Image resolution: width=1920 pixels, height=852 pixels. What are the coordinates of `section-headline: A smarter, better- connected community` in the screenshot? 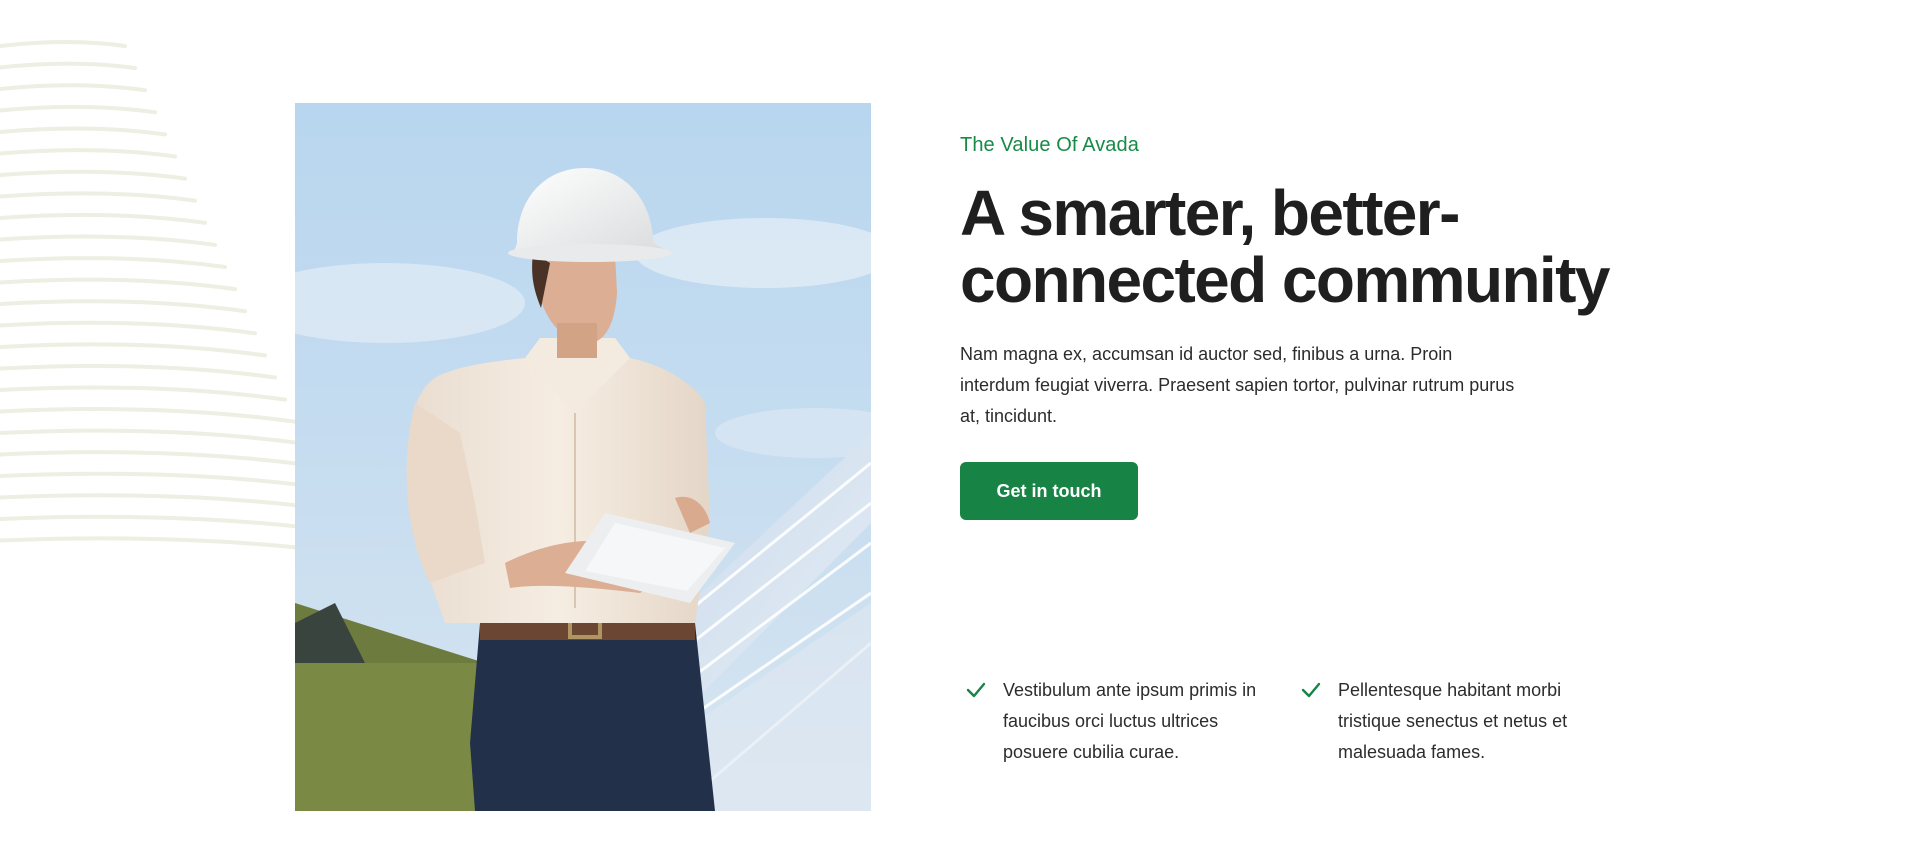 It's located at (1310, 247).